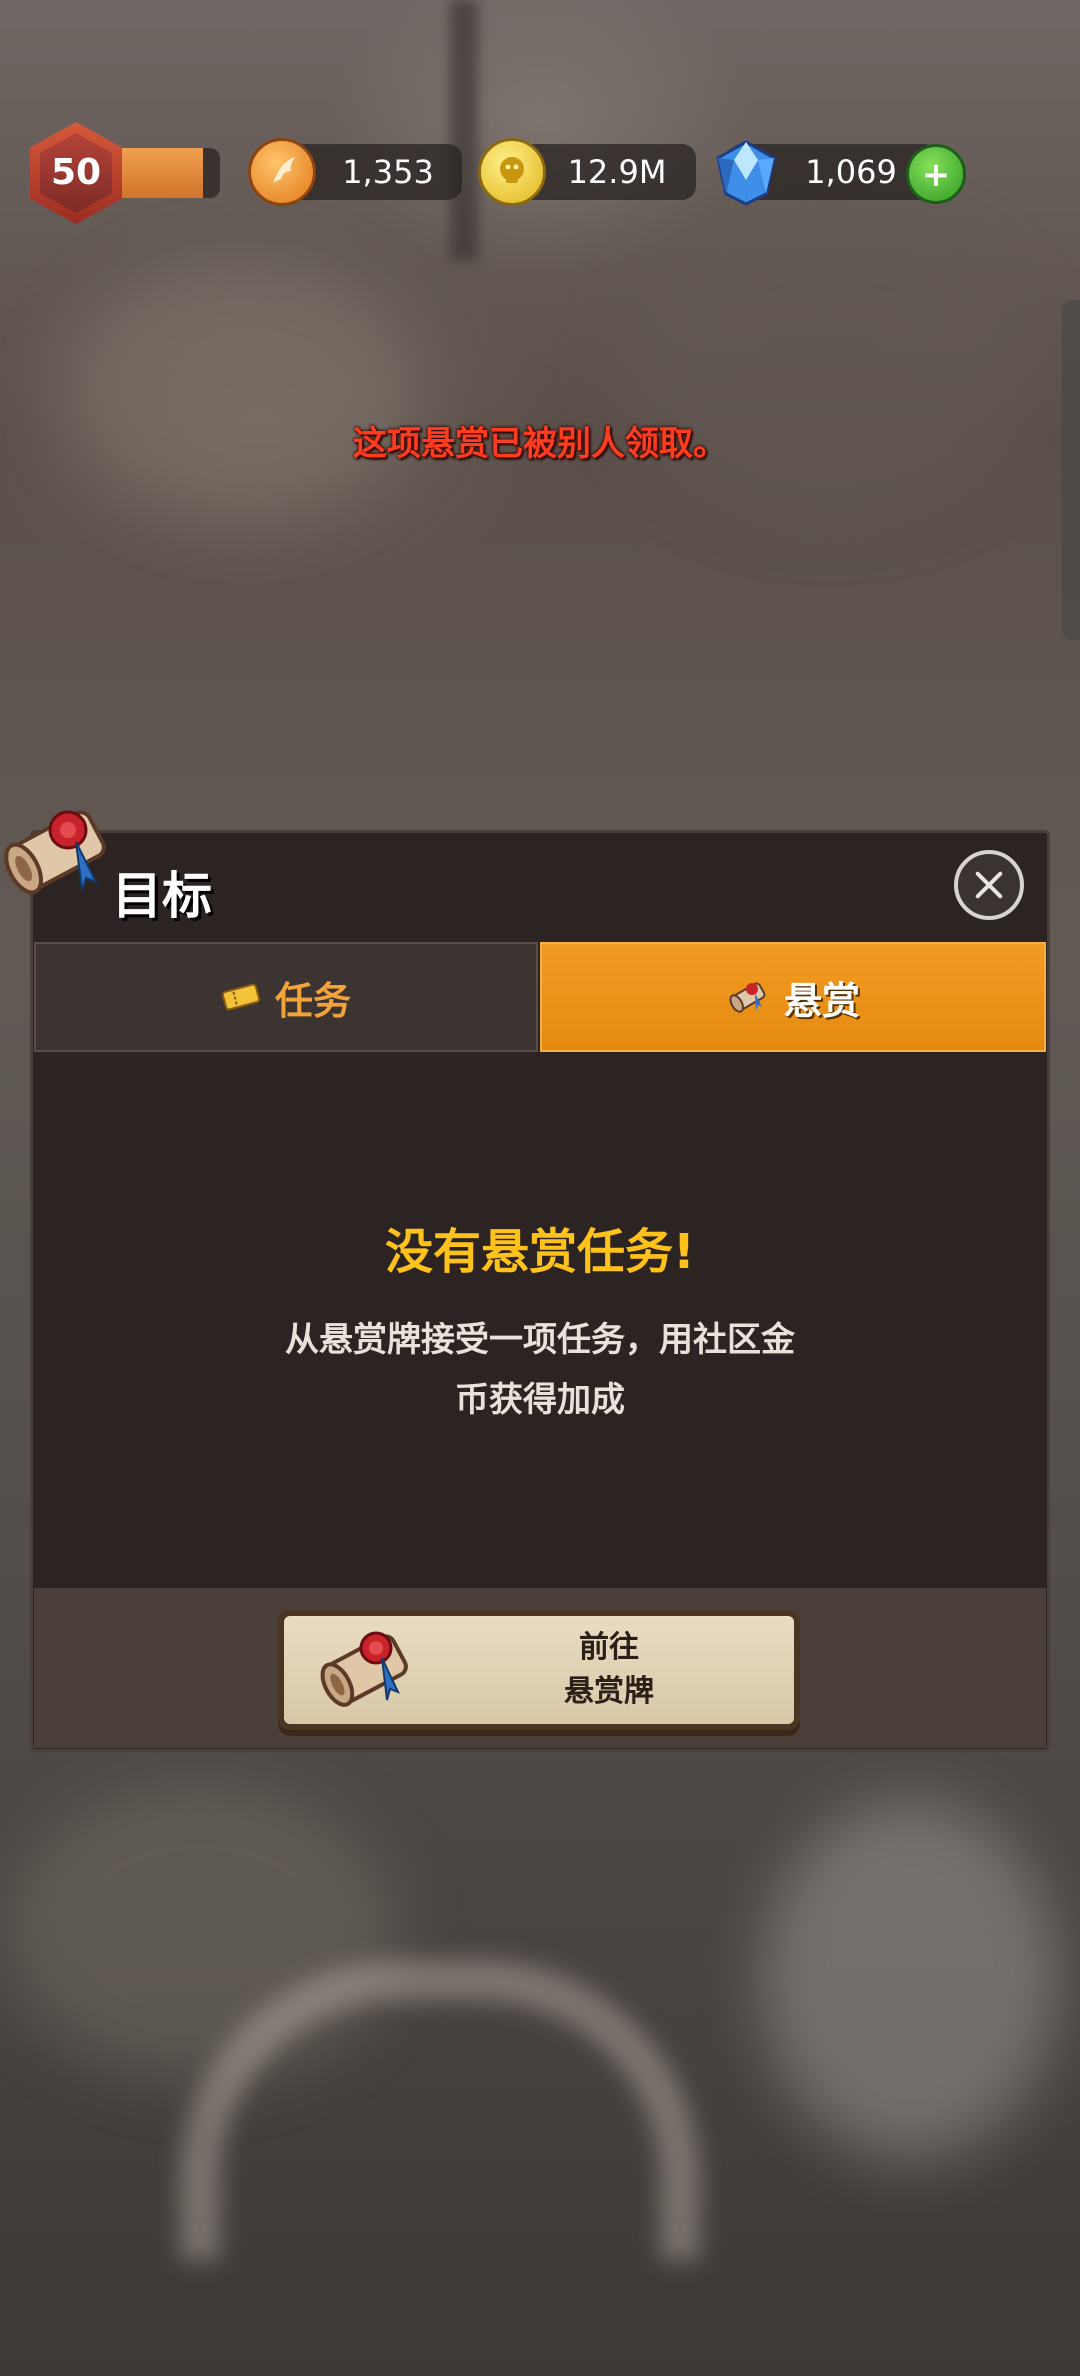 The width and height of the screenshot is (1080, 2376). What do you see at coordinates (609, 1647) in the screenshot?
I see `go-button-label-line1: 前往` at bounding box center [609, 1647].